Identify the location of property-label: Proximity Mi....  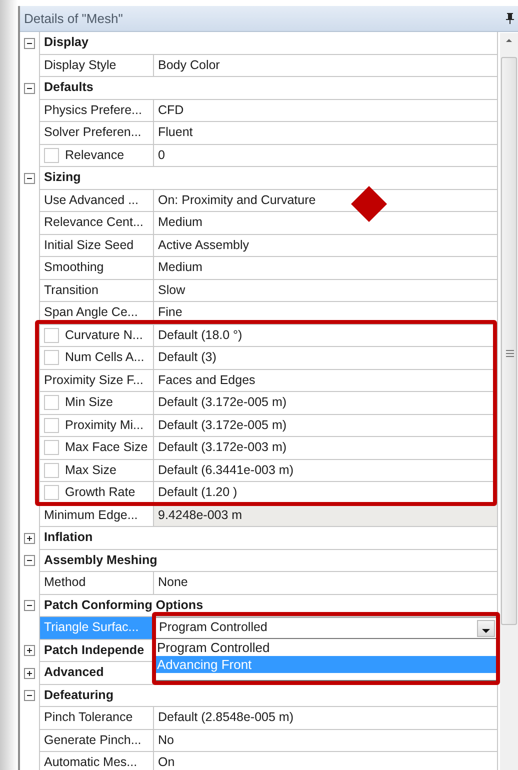
(104, 425).